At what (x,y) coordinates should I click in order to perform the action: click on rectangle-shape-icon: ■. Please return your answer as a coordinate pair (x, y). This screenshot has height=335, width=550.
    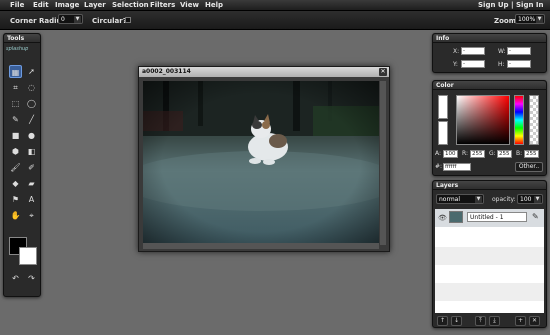
    Looking at the image, I should click on (15, 135).